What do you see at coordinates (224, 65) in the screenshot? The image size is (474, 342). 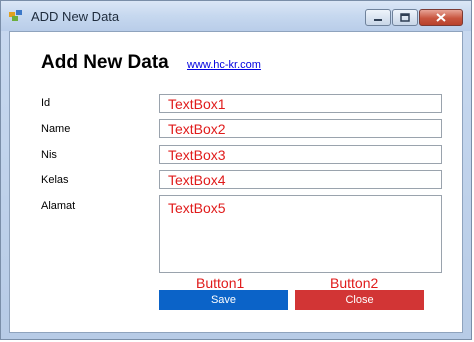 I see `website-link: www.hc-kr.com` at bounding box center [224, 65].